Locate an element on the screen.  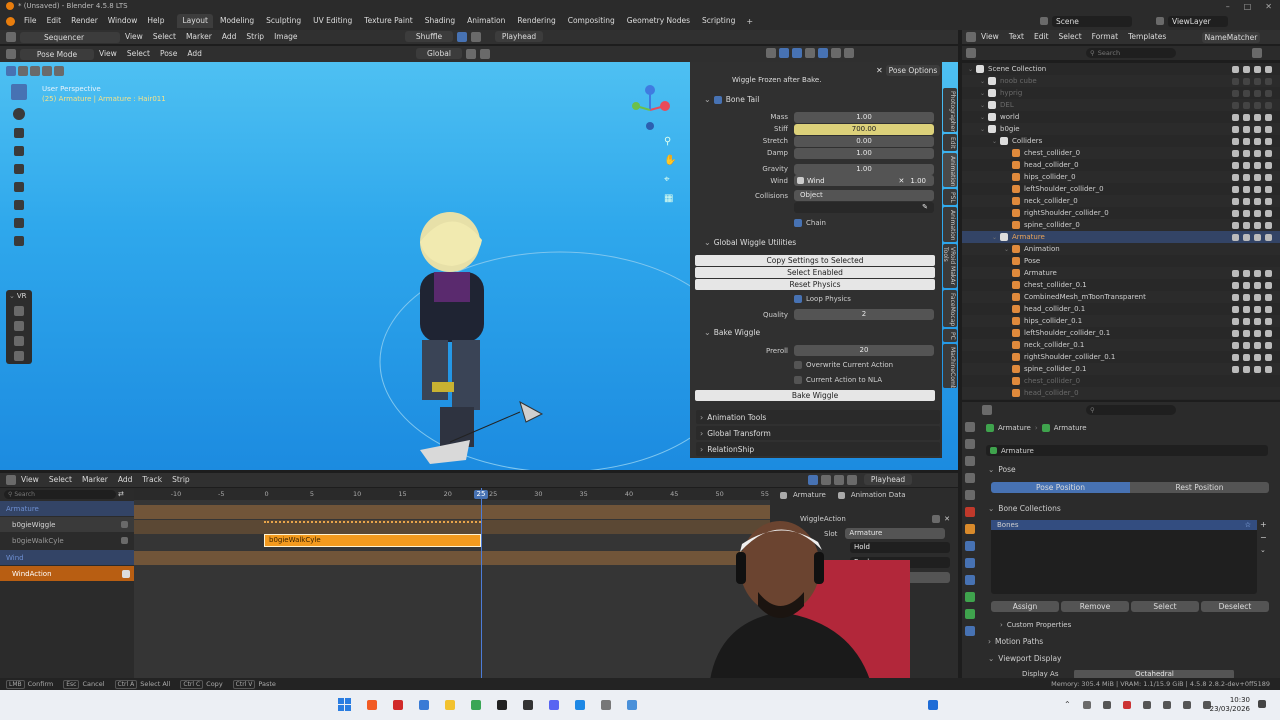
bone-collection-item: Bones ☆ is located at coordinates (1124, 525).